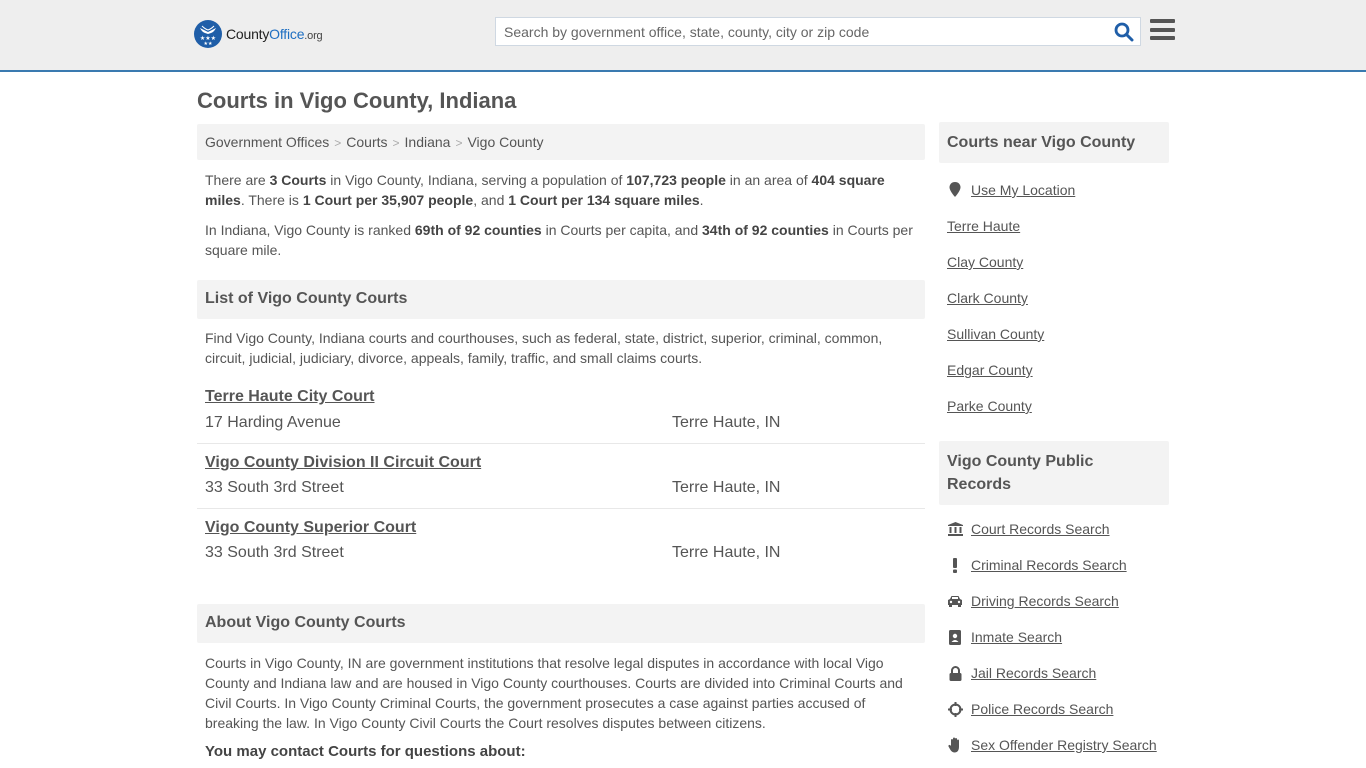  Describe the element at coordinates (1045, 601) in the screenshot. I see `driving-records-search-link: Driving Records Search` at that location.